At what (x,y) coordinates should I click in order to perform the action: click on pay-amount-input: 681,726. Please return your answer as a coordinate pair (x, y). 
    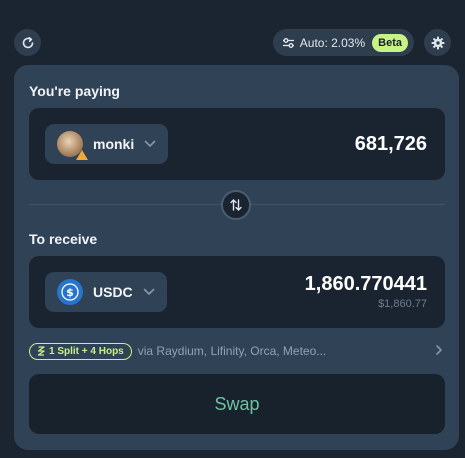
    Looking at the image, I should click on (391, 144).